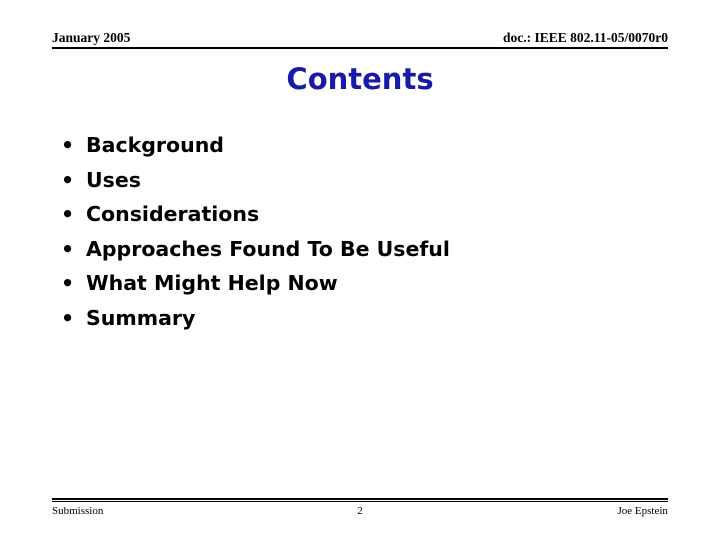  Describe the element at coordinates (642, 511) in the screenshot. I see `footer-author: Joe Epstein` at that location.